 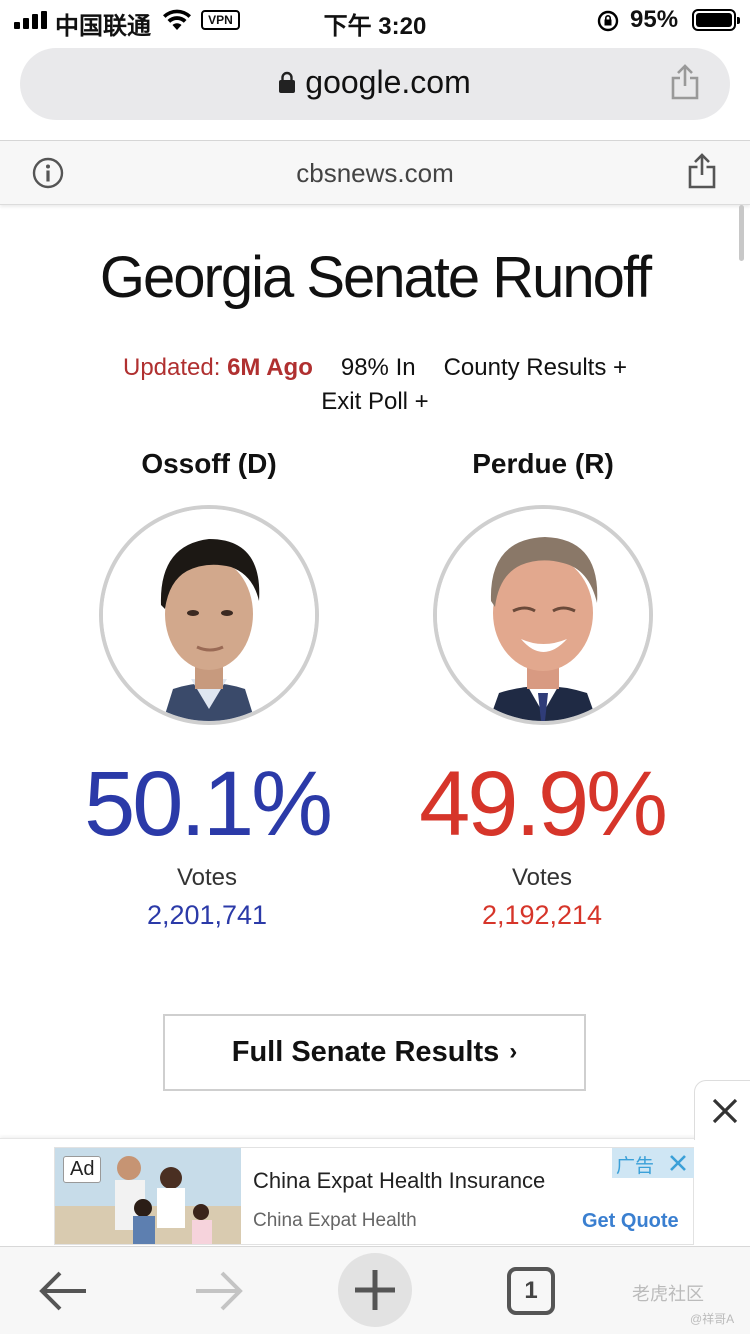 What do you see at coordinates (535, 367) in the screenshot?
I see `county-results-link: County Results +` at bounding box center [535, 367].